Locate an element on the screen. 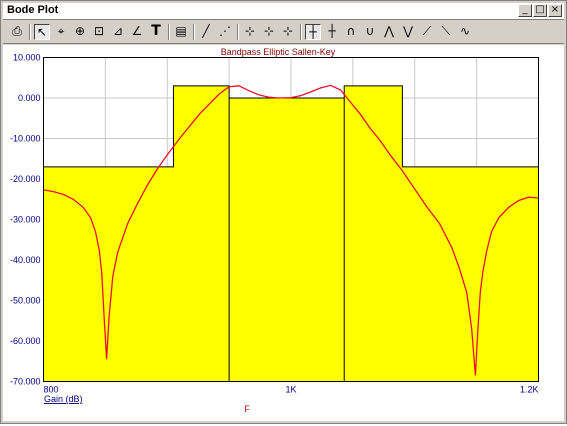  x-axis: 800 1K 1.2K is located at coordinates (291, 390).